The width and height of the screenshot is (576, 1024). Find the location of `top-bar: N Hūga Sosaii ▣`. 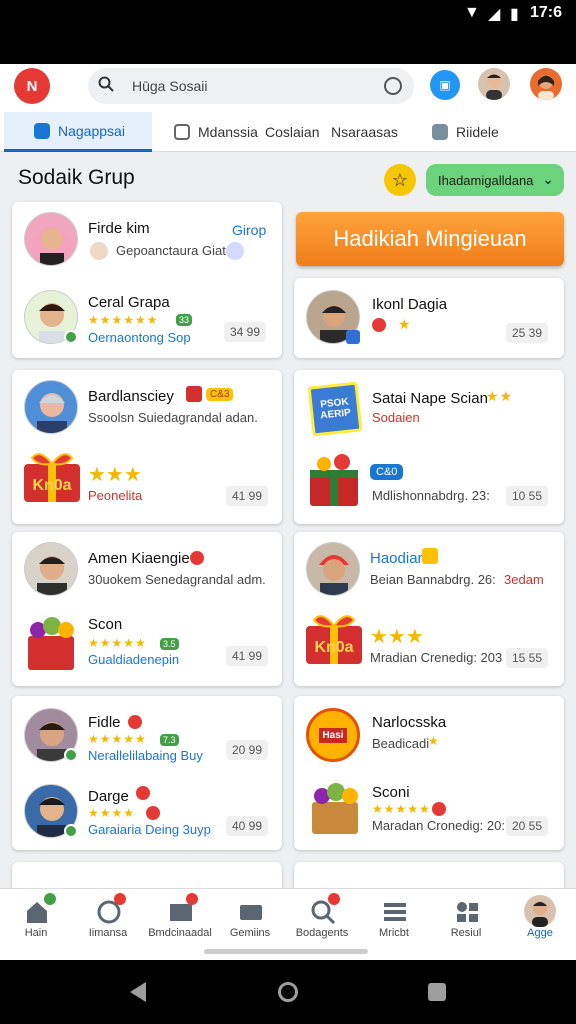

top-bar: N Hūga Sosaii ▣ is located at coordinates (288, 88).